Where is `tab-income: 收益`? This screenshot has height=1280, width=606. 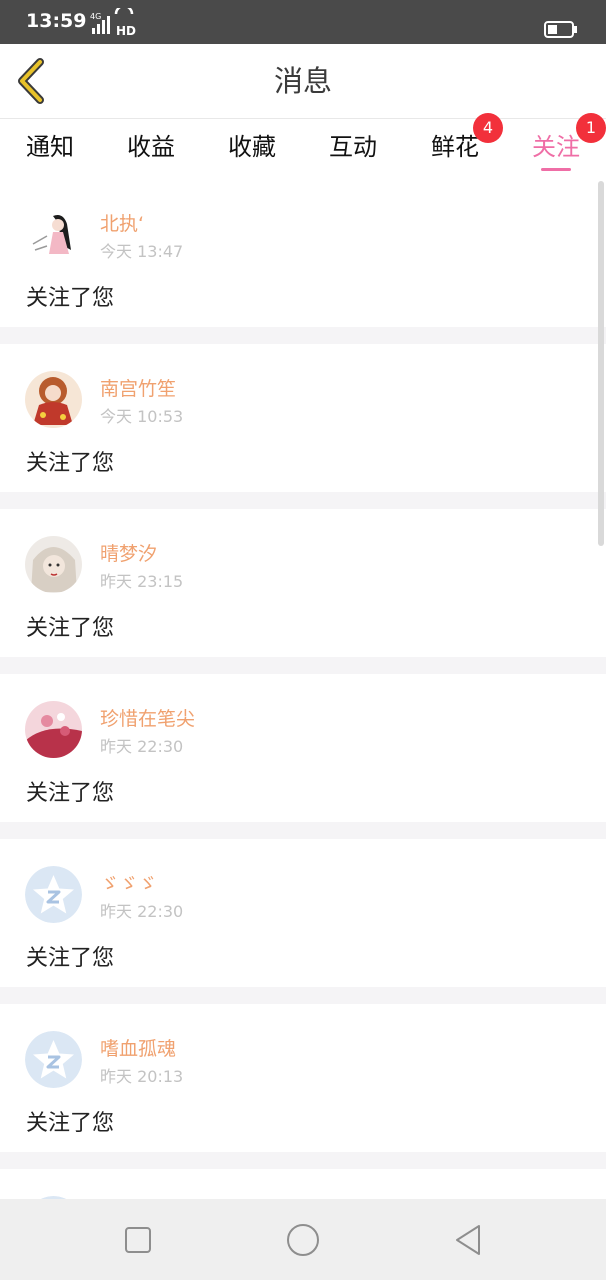 tab-income: 收益 is located at coordinates (151, 149).